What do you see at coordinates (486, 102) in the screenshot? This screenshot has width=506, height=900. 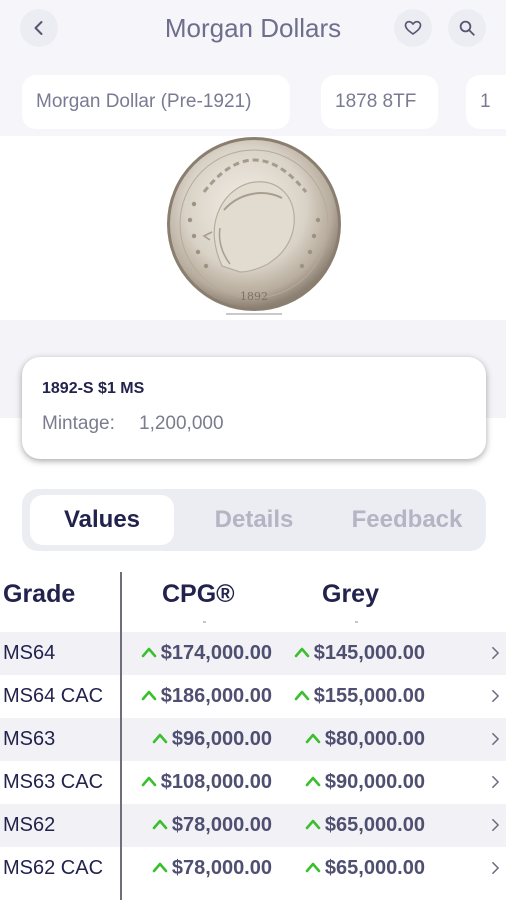 I see `chip-next: 1` at bounding box center [486, 102].